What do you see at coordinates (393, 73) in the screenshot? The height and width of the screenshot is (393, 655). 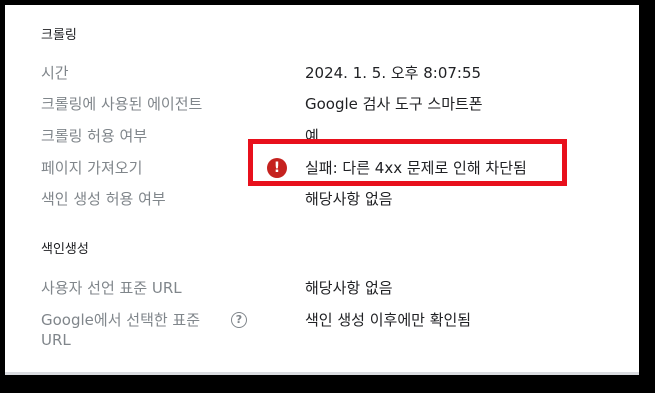 I see `value-time: 2024. 1. 5. 오후 8:07:55` at bounding box center [393, 73].